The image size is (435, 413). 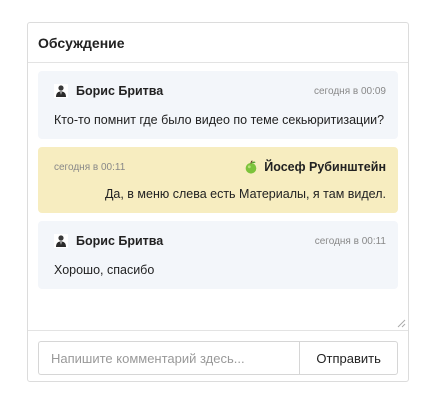 What do you see at coordinates (169, 358) in the screenshot?
I see `comment-input` at bounding box center [169, 358].